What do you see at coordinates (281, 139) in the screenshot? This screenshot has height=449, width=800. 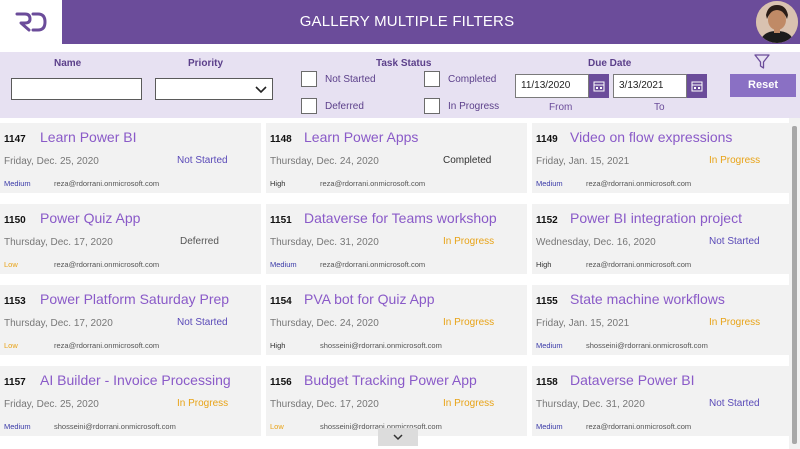 I see `task-id: 1148` at bounding box center [281, 139].